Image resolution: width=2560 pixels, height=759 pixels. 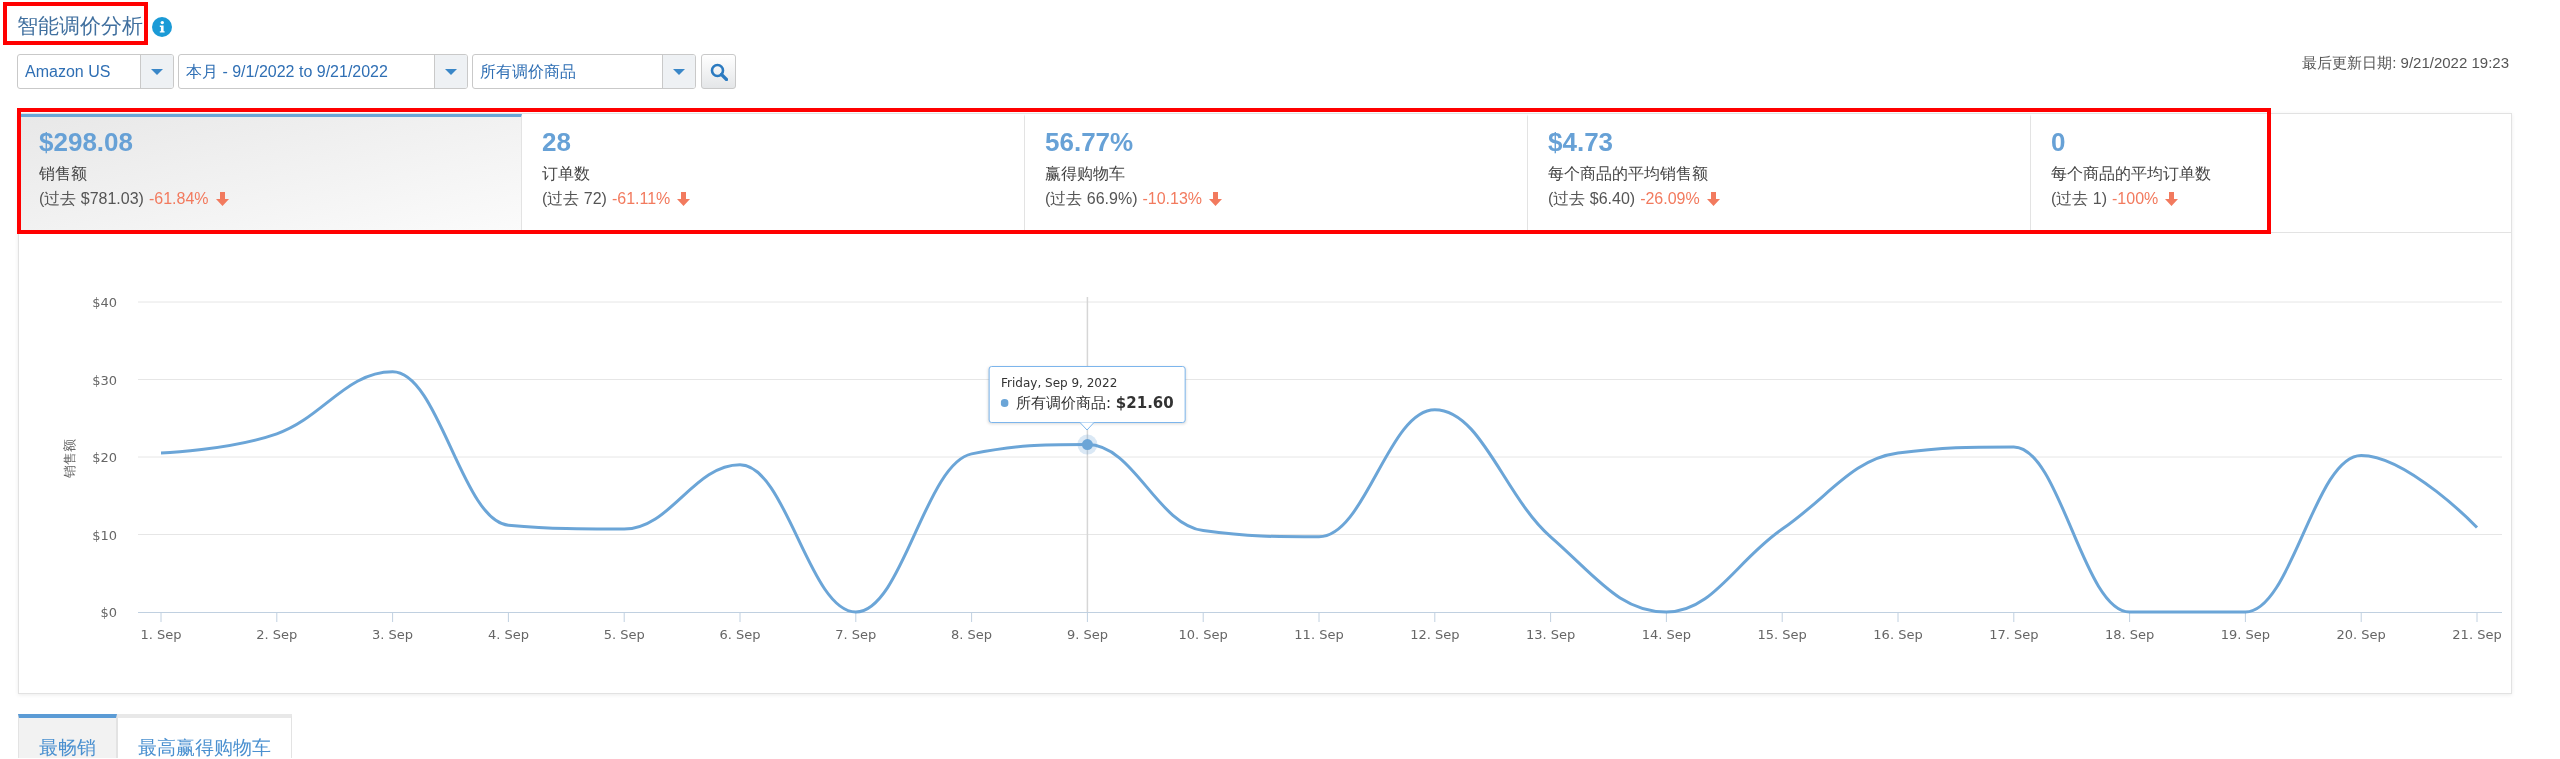 I want to click on axis-label: 15. Sep, so click(x=1782, y=634).